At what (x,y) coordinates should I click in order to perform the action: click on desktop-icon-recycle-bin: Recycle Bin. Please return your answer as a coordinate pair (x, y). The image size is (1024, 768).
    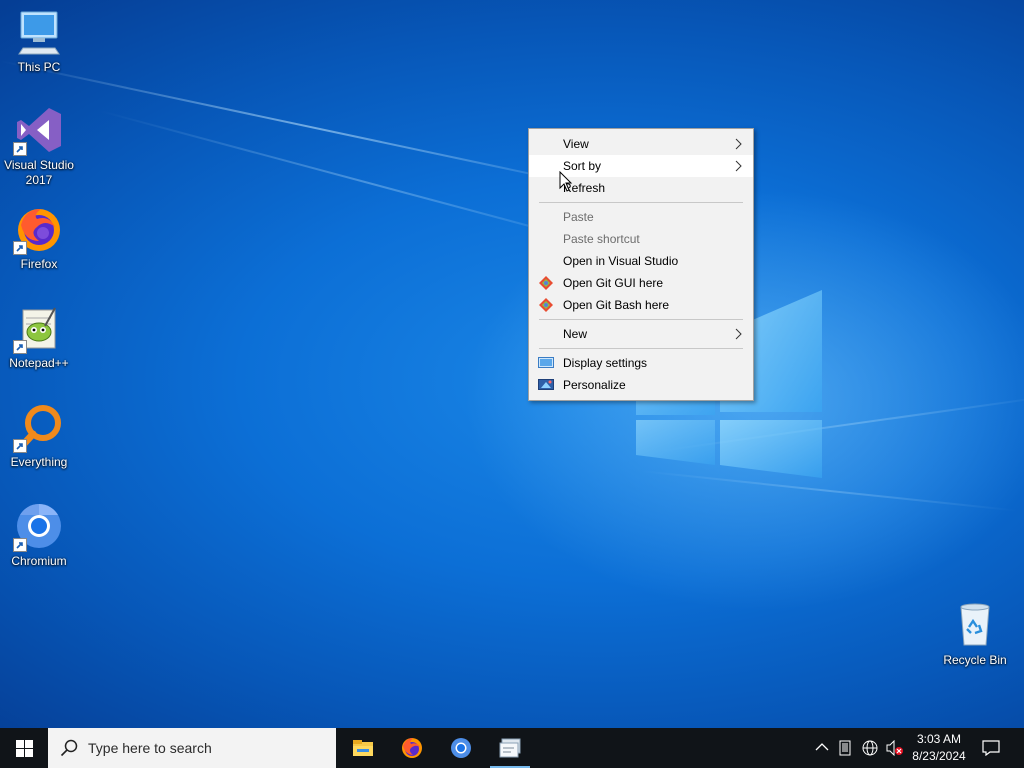
    Looking at the image, I should click on (975, 634).